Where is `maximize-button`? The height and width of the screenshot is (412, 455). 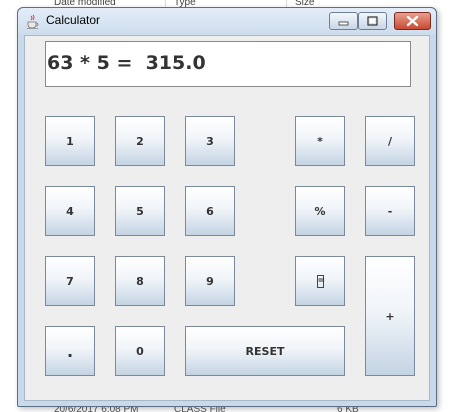 maximize-button is located at coordinates (372, 21).